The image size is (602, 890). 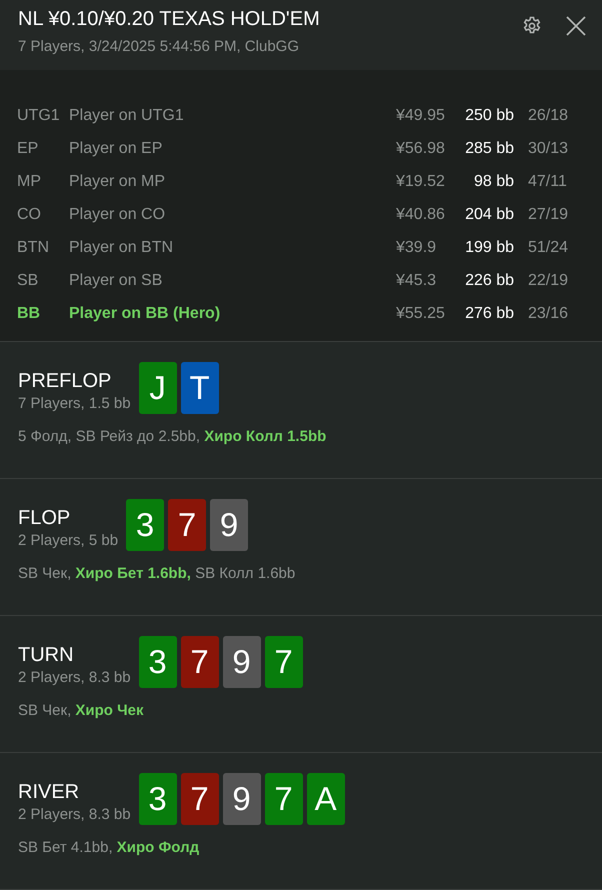 I want to click on player-position: UTG1, so click(x=39, y=115).